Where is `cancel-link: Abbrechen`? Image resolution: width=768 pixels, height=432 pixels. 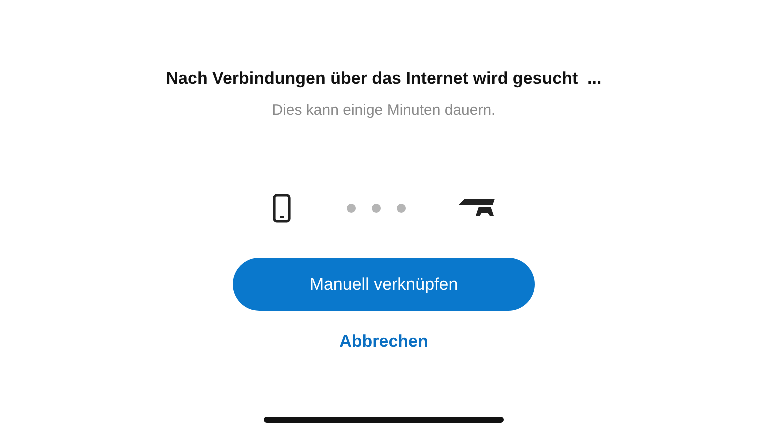 cancel-link: Abbrechen is located at coordinates (384, 342).